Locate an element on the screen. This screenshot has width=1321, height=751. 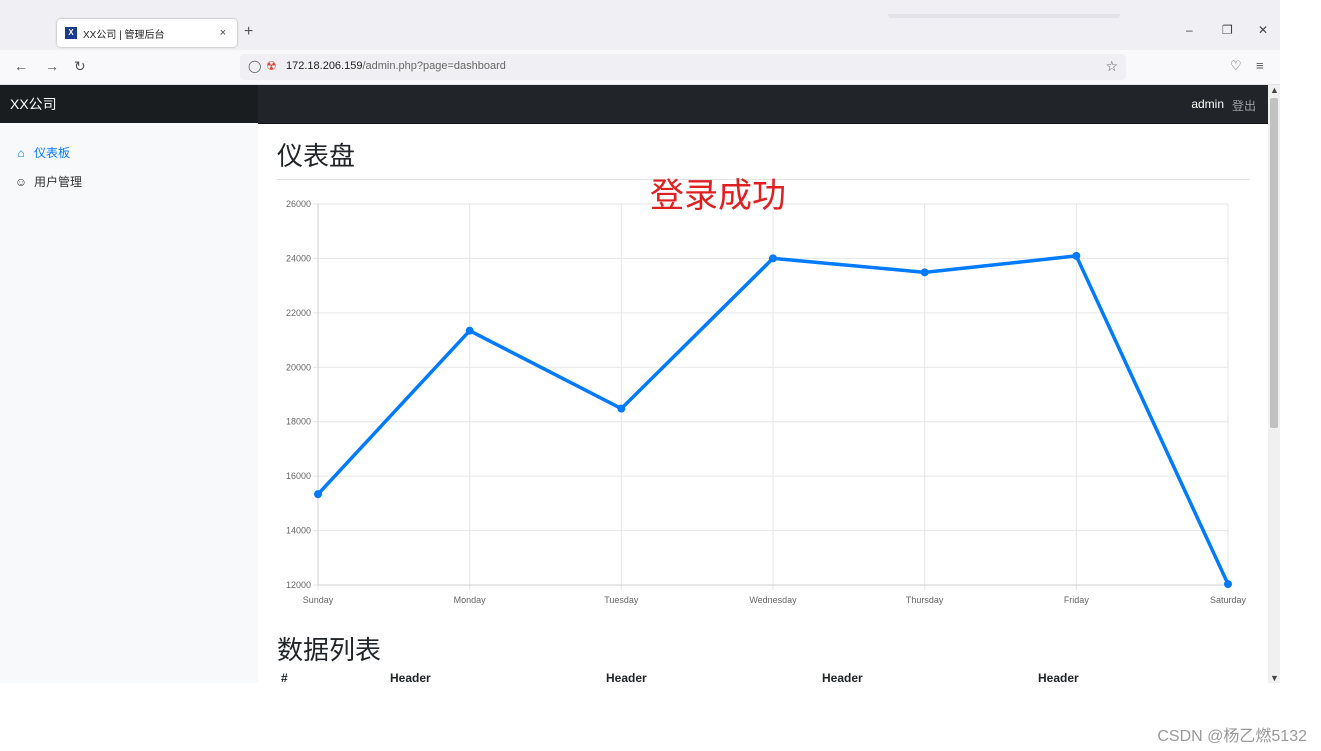
minimize-icon: – is located at coordinates (1189, 30).